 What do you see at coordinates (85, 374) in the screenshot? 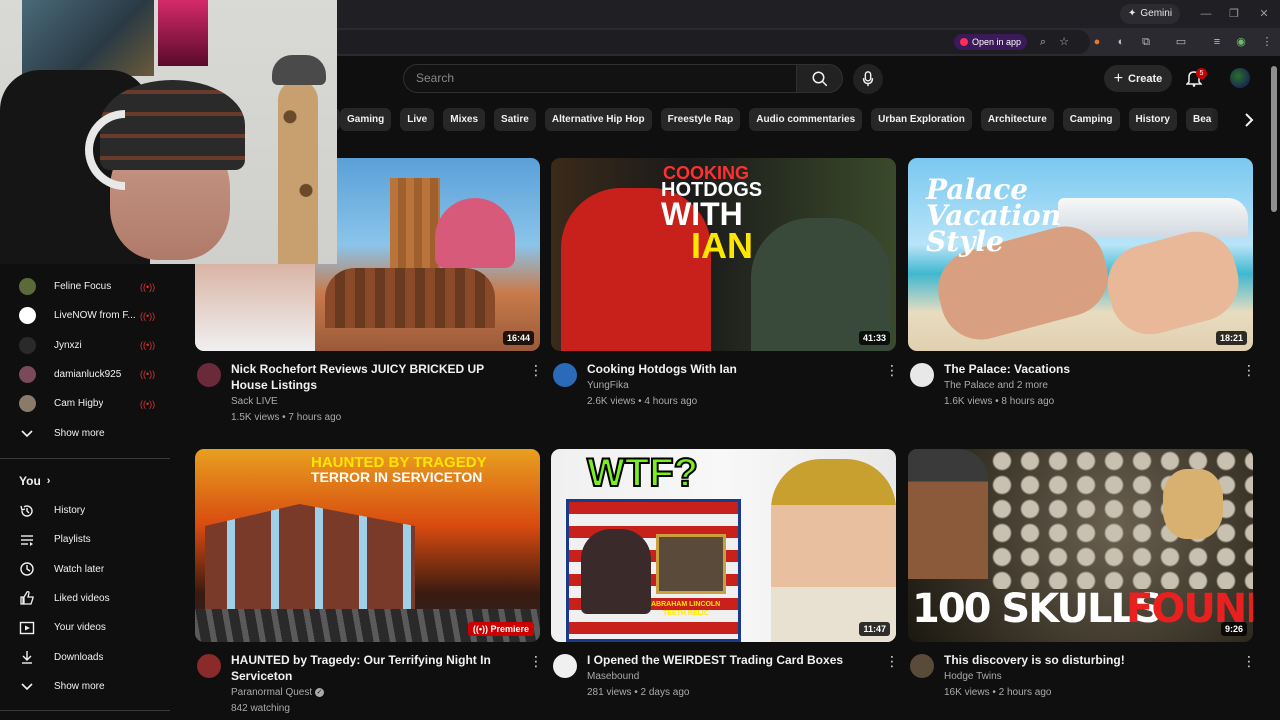
I see `subscription-item: damianluck925 ((•))` at bounding box center [85, 374].